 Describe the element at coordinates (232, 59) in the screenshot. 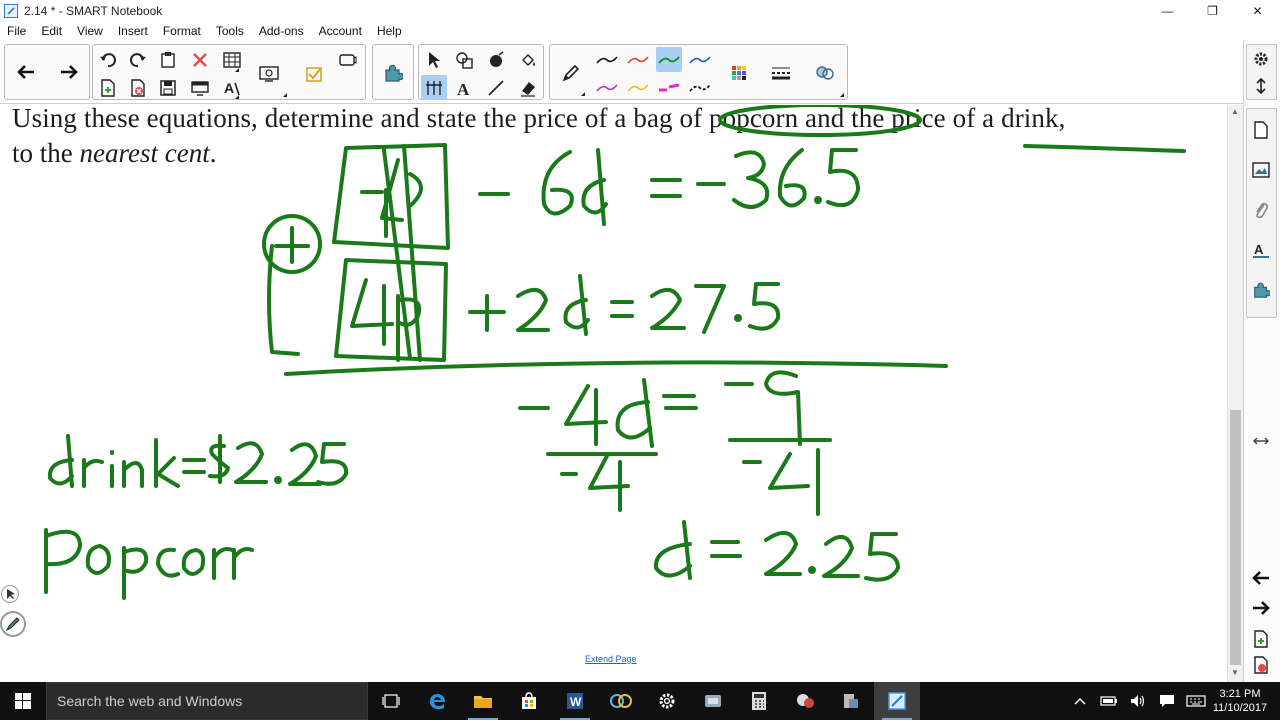

I see `table-icon` at that location.